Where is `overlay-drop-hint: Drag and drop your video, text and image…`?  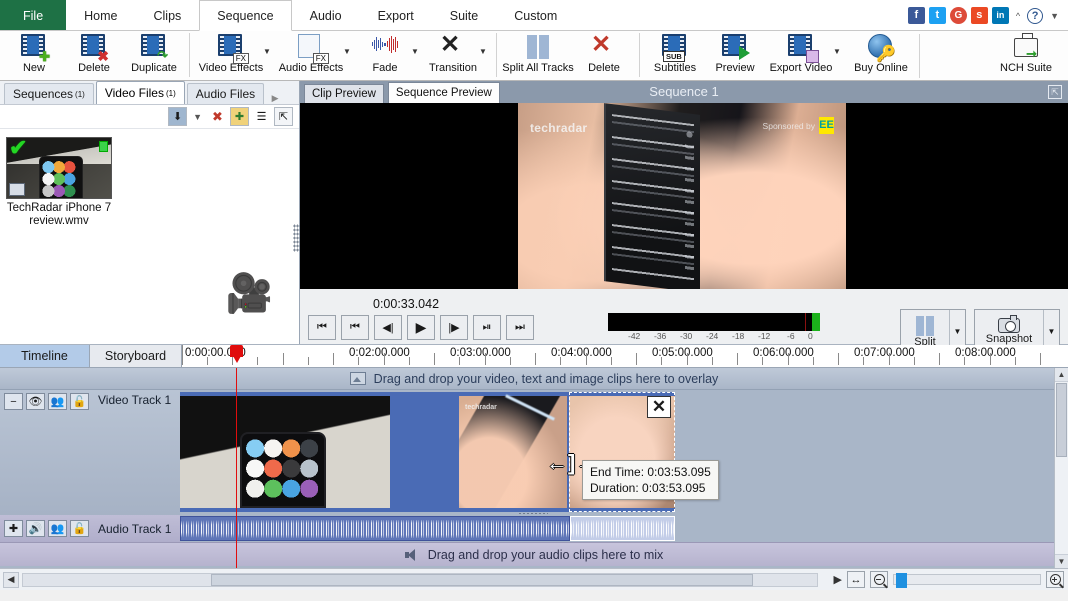
overlay-drop-hint: Drag and drop your video, text and image… is located at coordinates (534, 379).